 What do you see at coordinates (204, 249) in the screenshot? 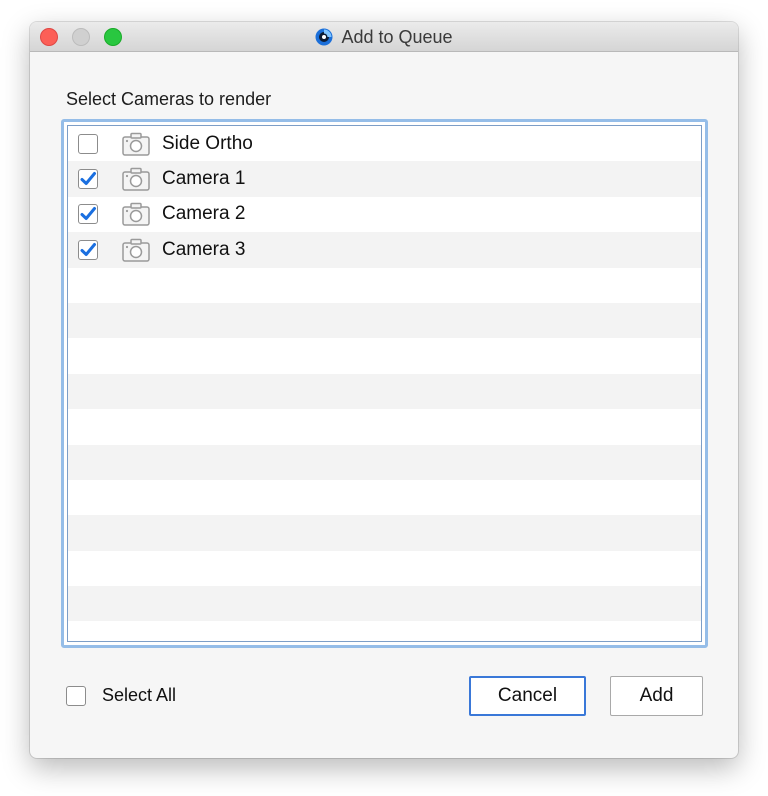
I see `camera-label: Camera 3` at bounding box center [204, 249].